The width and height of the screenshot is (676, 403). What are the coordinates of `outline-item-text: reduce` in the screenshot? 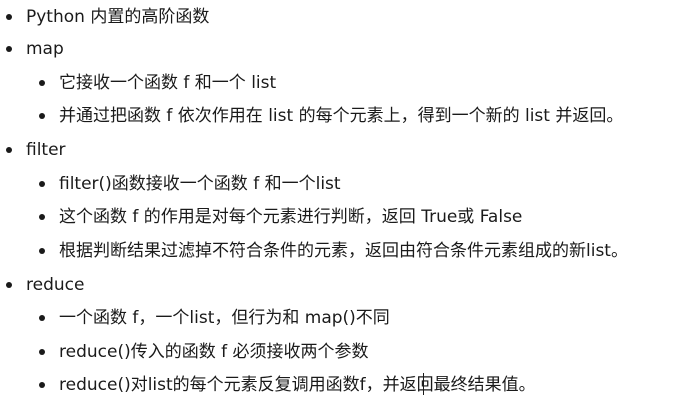 It's located at (55, 285).